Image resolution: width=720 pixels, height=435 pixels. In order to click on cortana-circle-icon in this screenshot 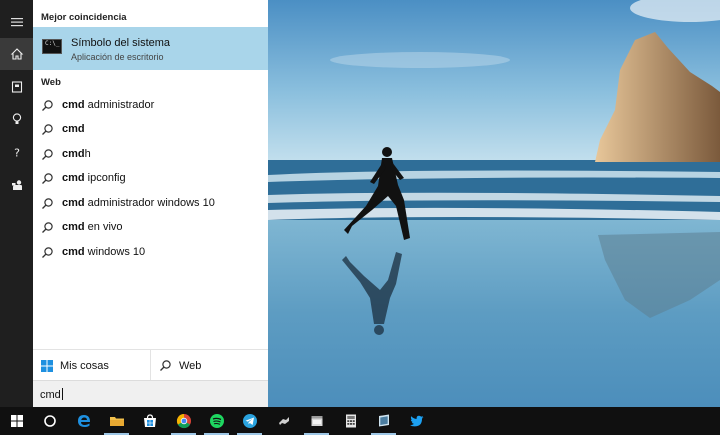, I will do `click(49, 421)`.